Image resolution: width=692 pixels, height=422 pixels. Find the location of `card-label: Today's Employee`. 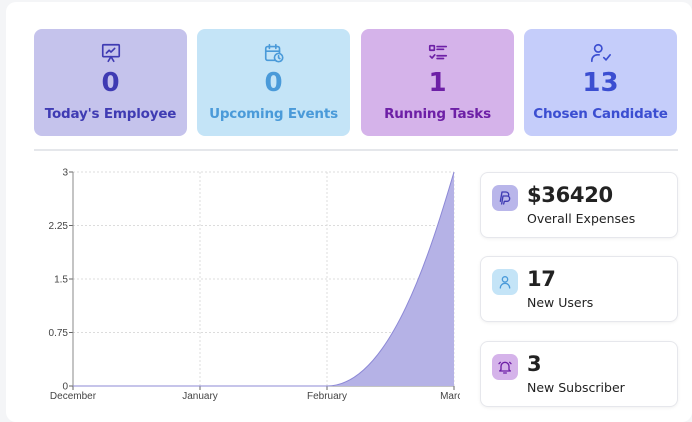

card-label: Today's Employee is located at coordinates (110, 114).